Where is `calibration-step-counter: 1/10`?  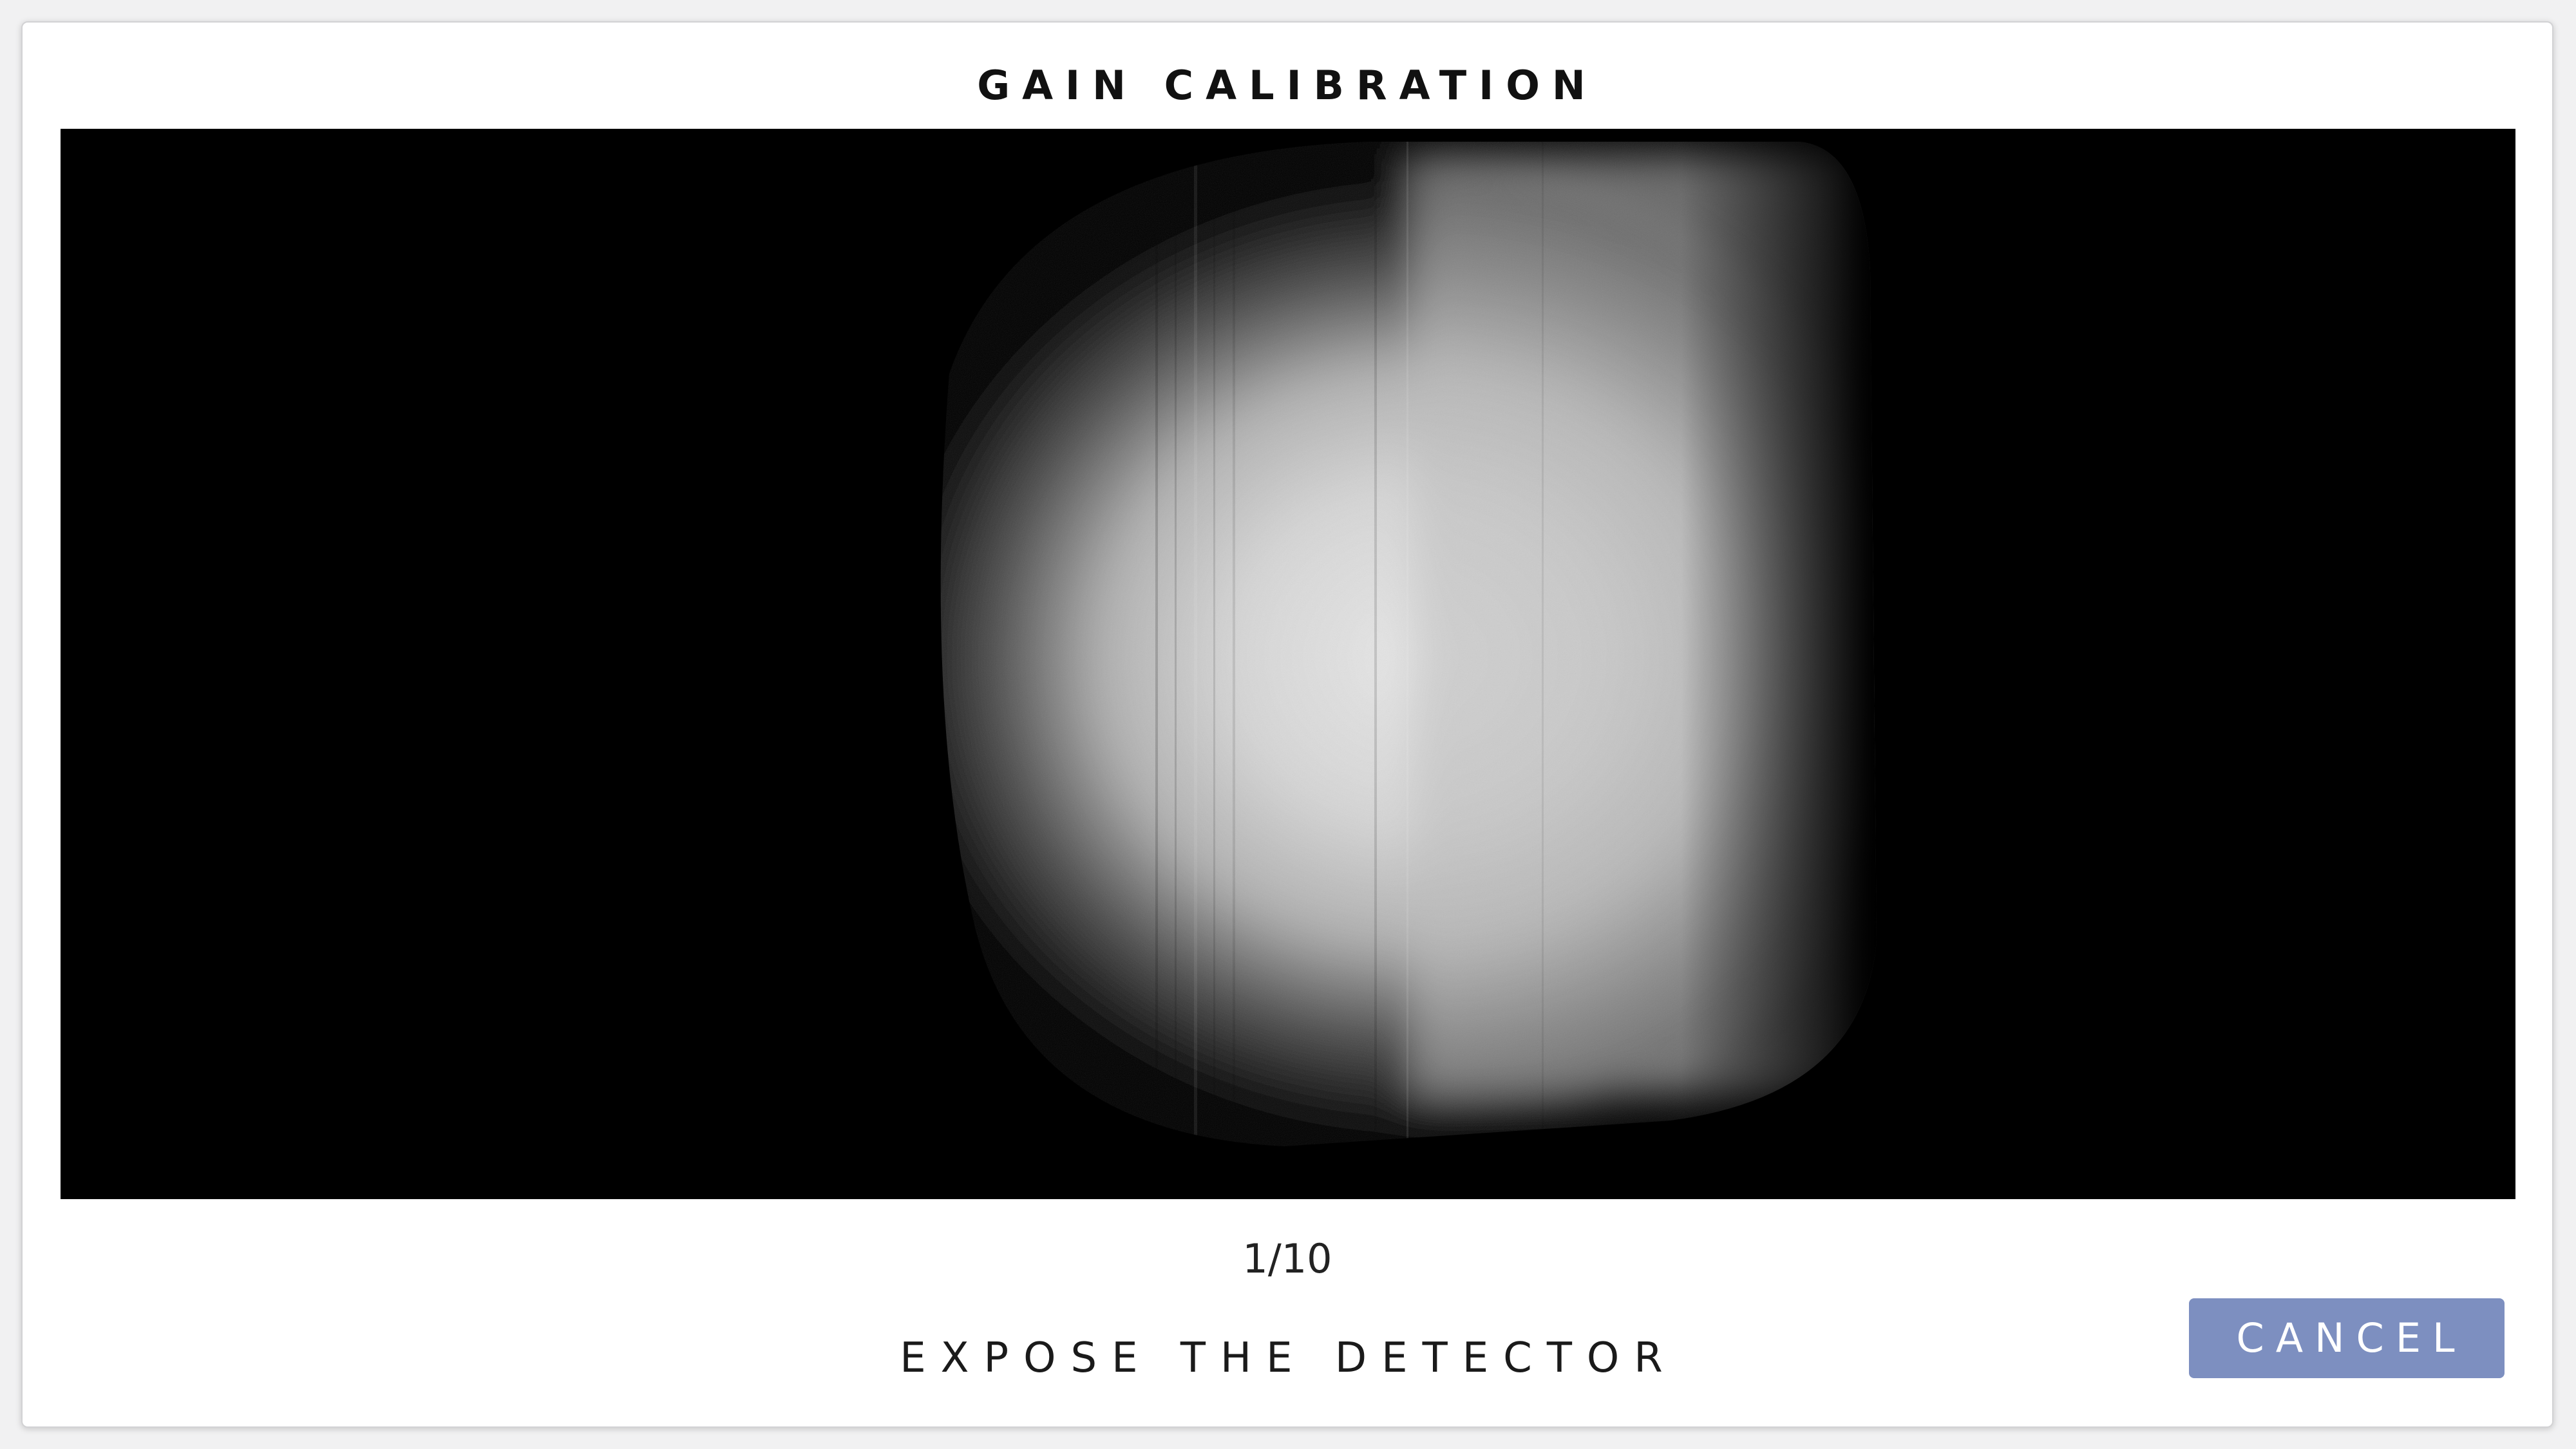
calibration-step-counter: 1/10 is located at coordinates (1287, 1258).